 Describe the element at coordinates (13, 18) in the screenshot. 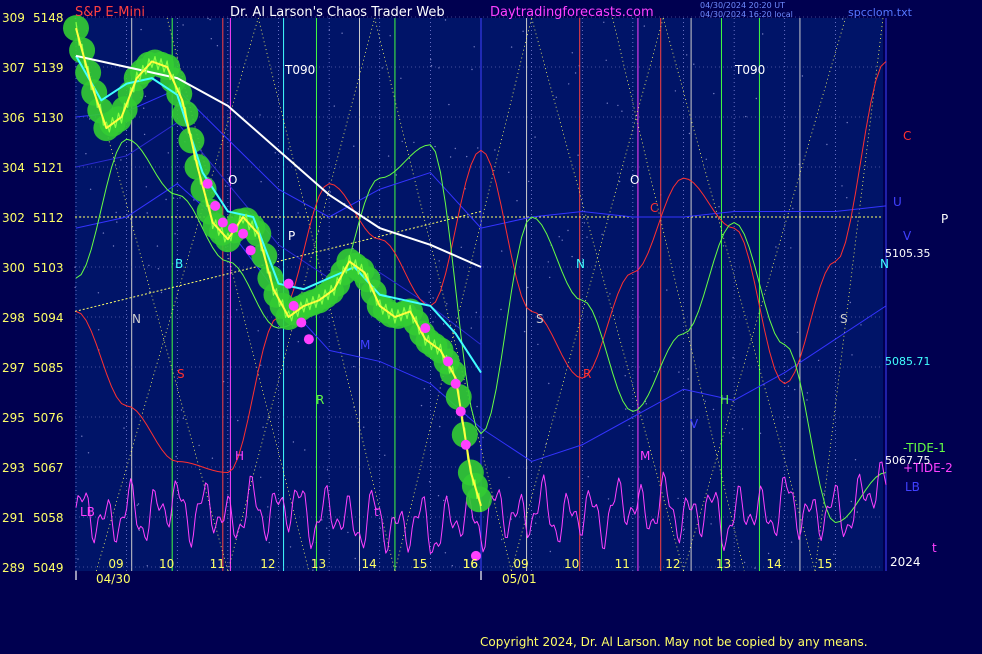

I see `y-label-left-0: 309` at that location.